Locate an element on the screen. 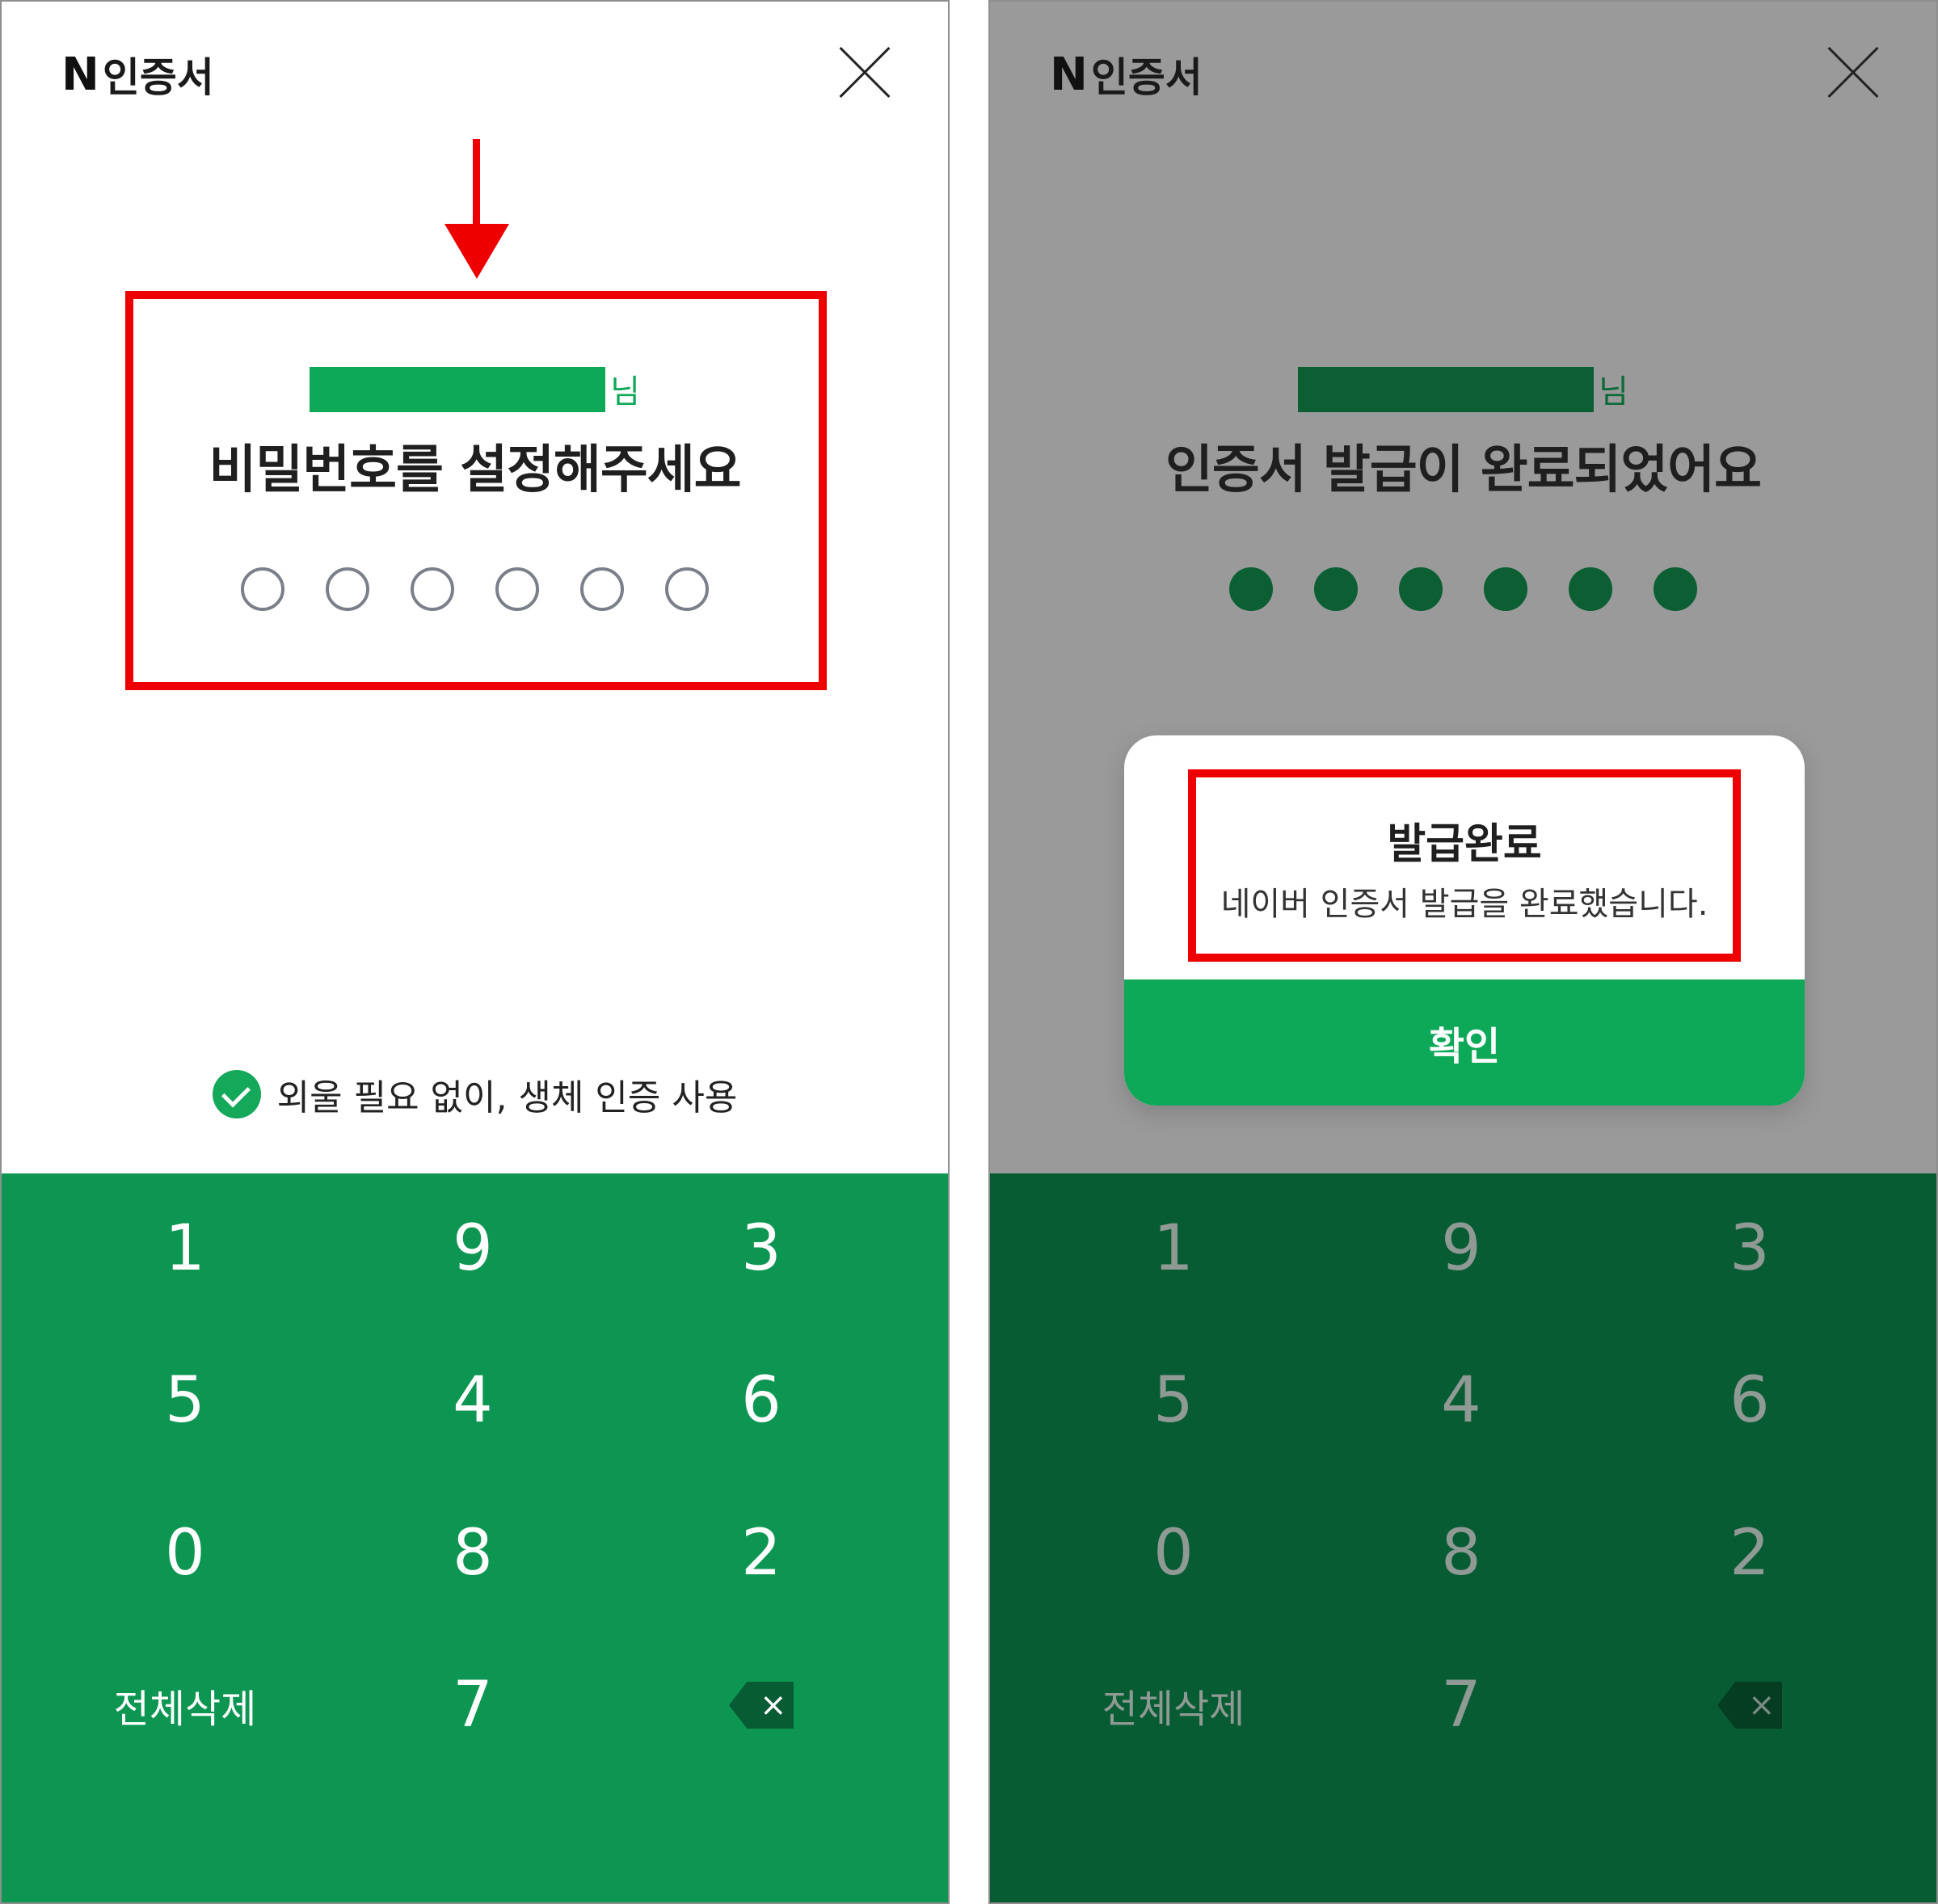 This screenshot has width=1938, height=1904. pin-indicator is located at coordinates (1463, 589).